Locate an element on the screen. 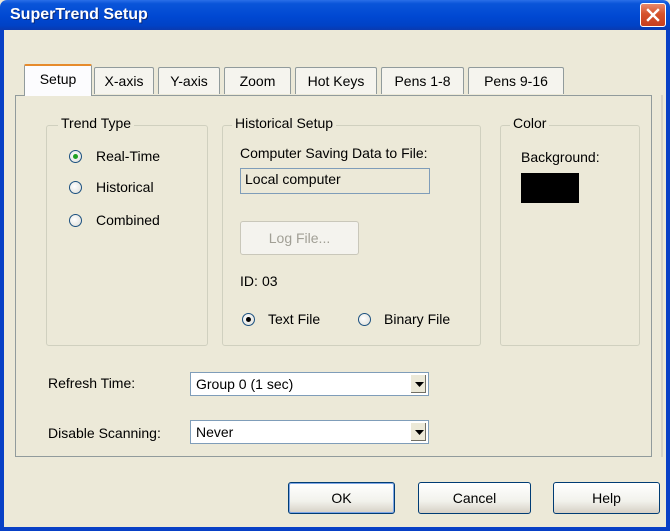  radio-historical is located at coordinates (75, 187).